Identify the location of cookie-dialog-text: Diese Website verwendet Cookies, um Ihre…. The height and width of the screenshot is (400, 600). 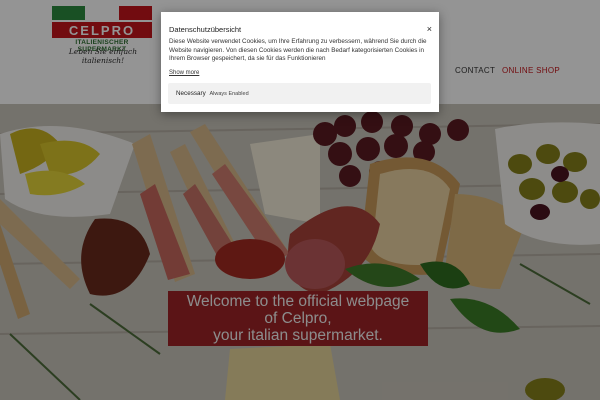
(298, 50).